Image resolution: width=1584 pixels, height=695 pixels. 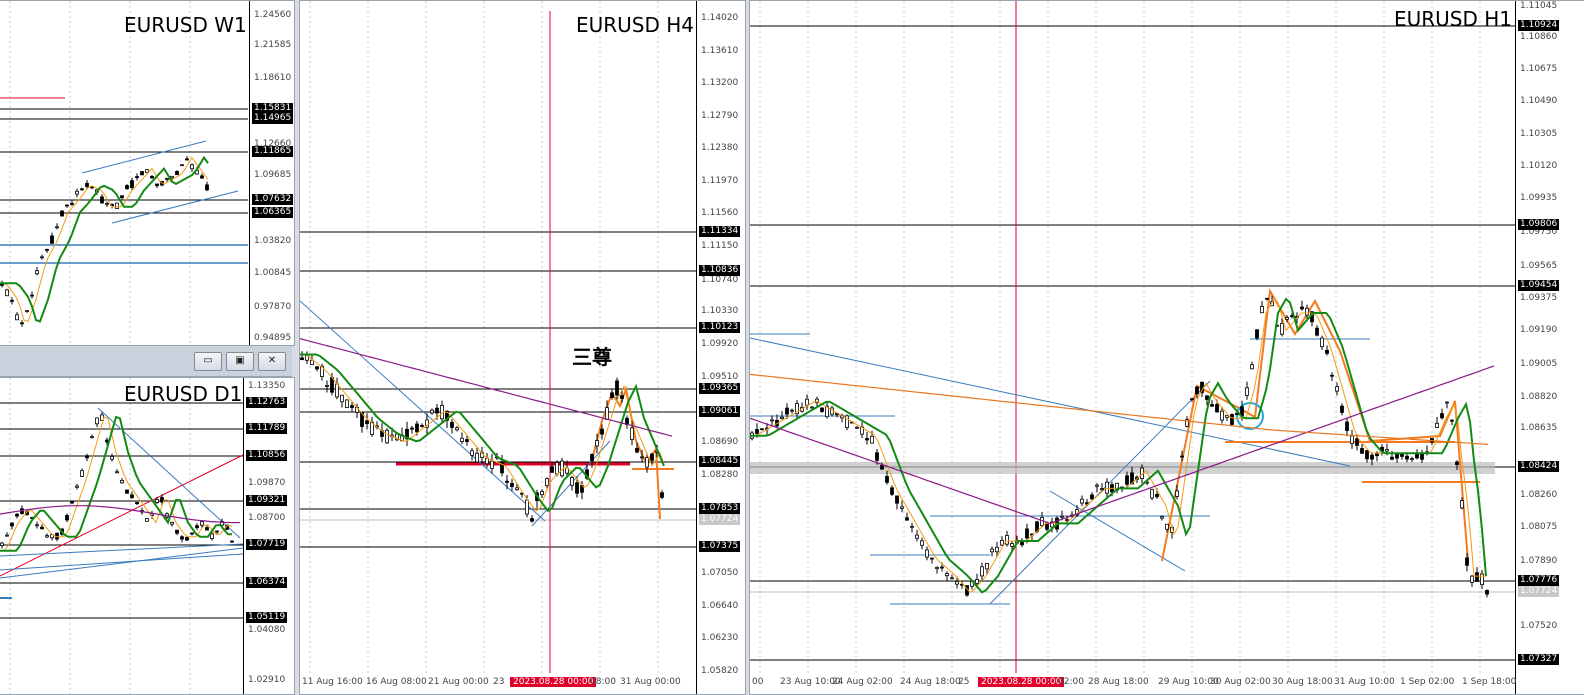 What do you see at coordinates (273, 118) in the screenshot?
I see `price-level-tag: 1.14965` at bounding box center [273, 118].